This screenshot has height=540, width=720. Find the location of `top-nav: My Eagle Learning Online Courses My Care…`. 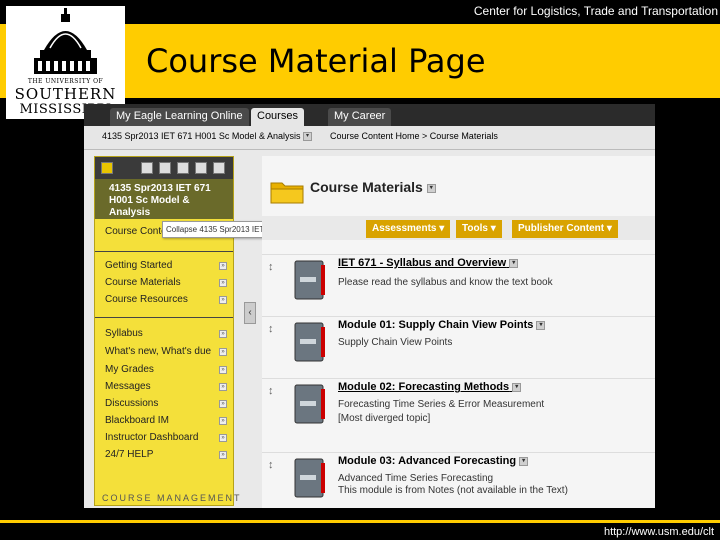

top-nav: My Eagle Learning Online Courses My Care… is located at coordinates (369, 115).